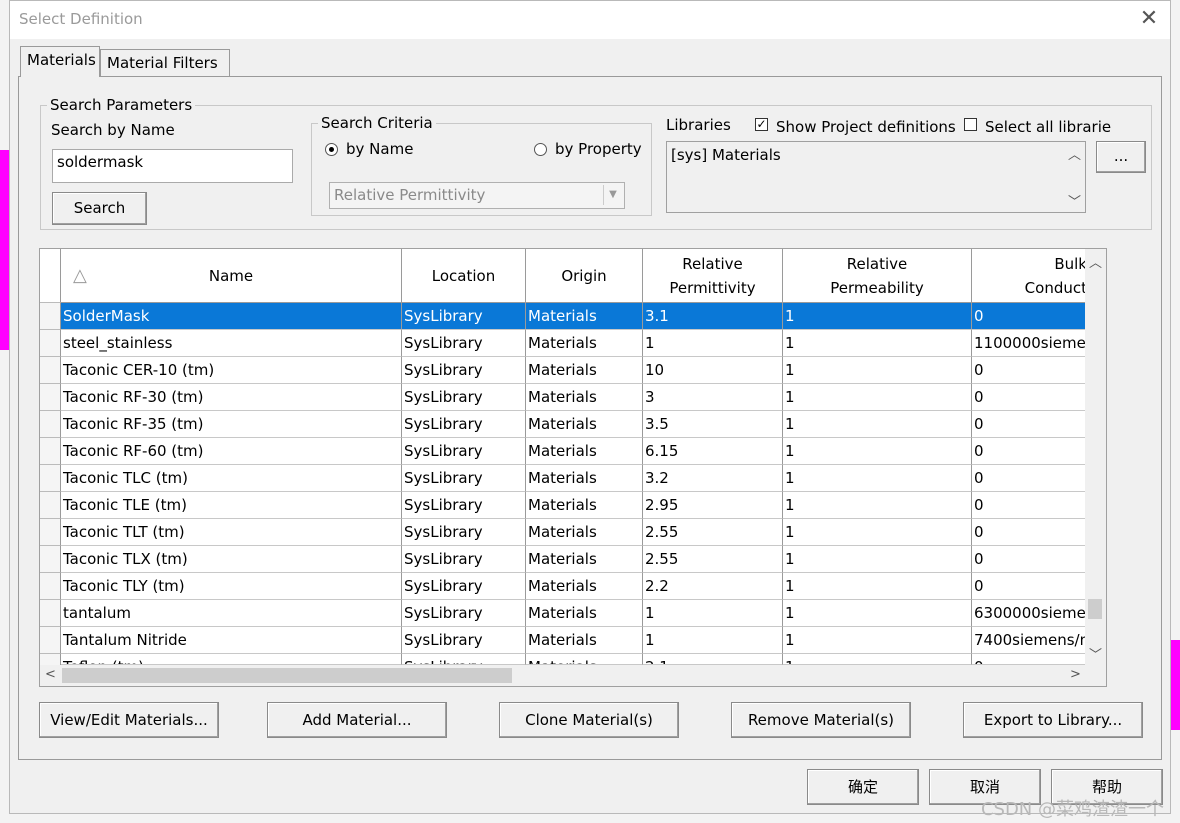  I want to click on cell-name: Teflon (tm), so click(231, 659).